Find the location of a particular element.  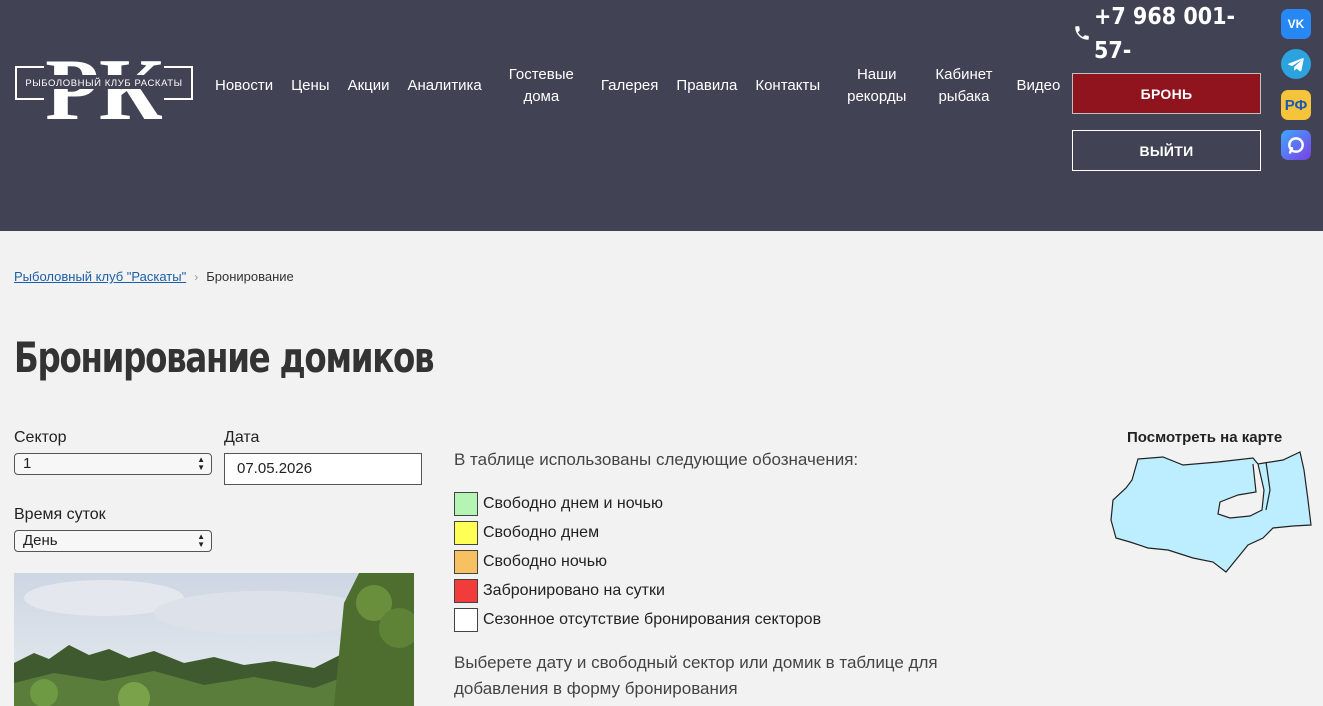

legend-label: Свободно днем и ночью is located at coordinates (573, 503).